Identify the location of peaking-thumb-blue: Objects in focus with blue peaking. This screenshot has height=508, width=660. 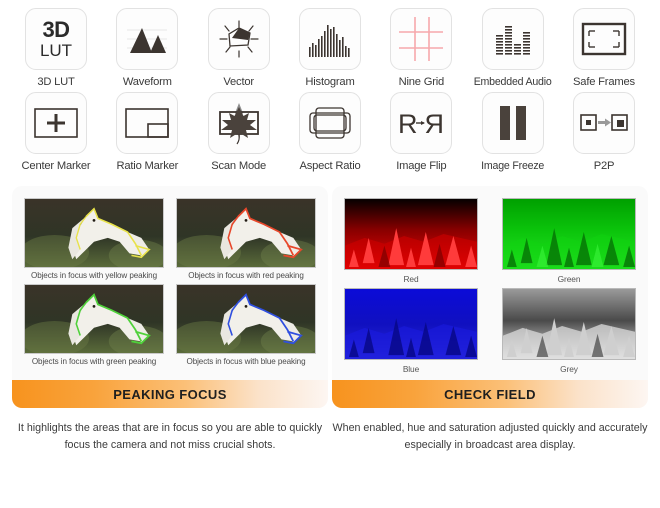
(246, 325).